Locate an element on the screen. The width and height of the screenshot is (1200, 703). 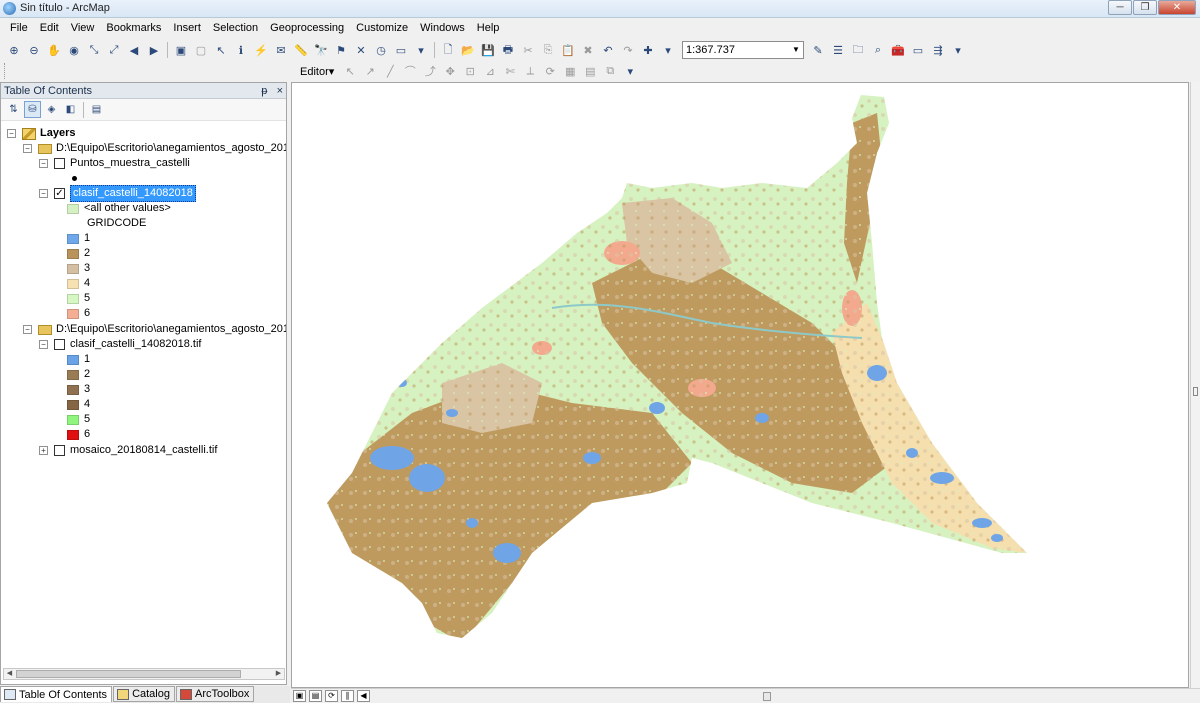
map-scale-dropdown: 1:367.737 ▼ is located at coordinates (743, 50).